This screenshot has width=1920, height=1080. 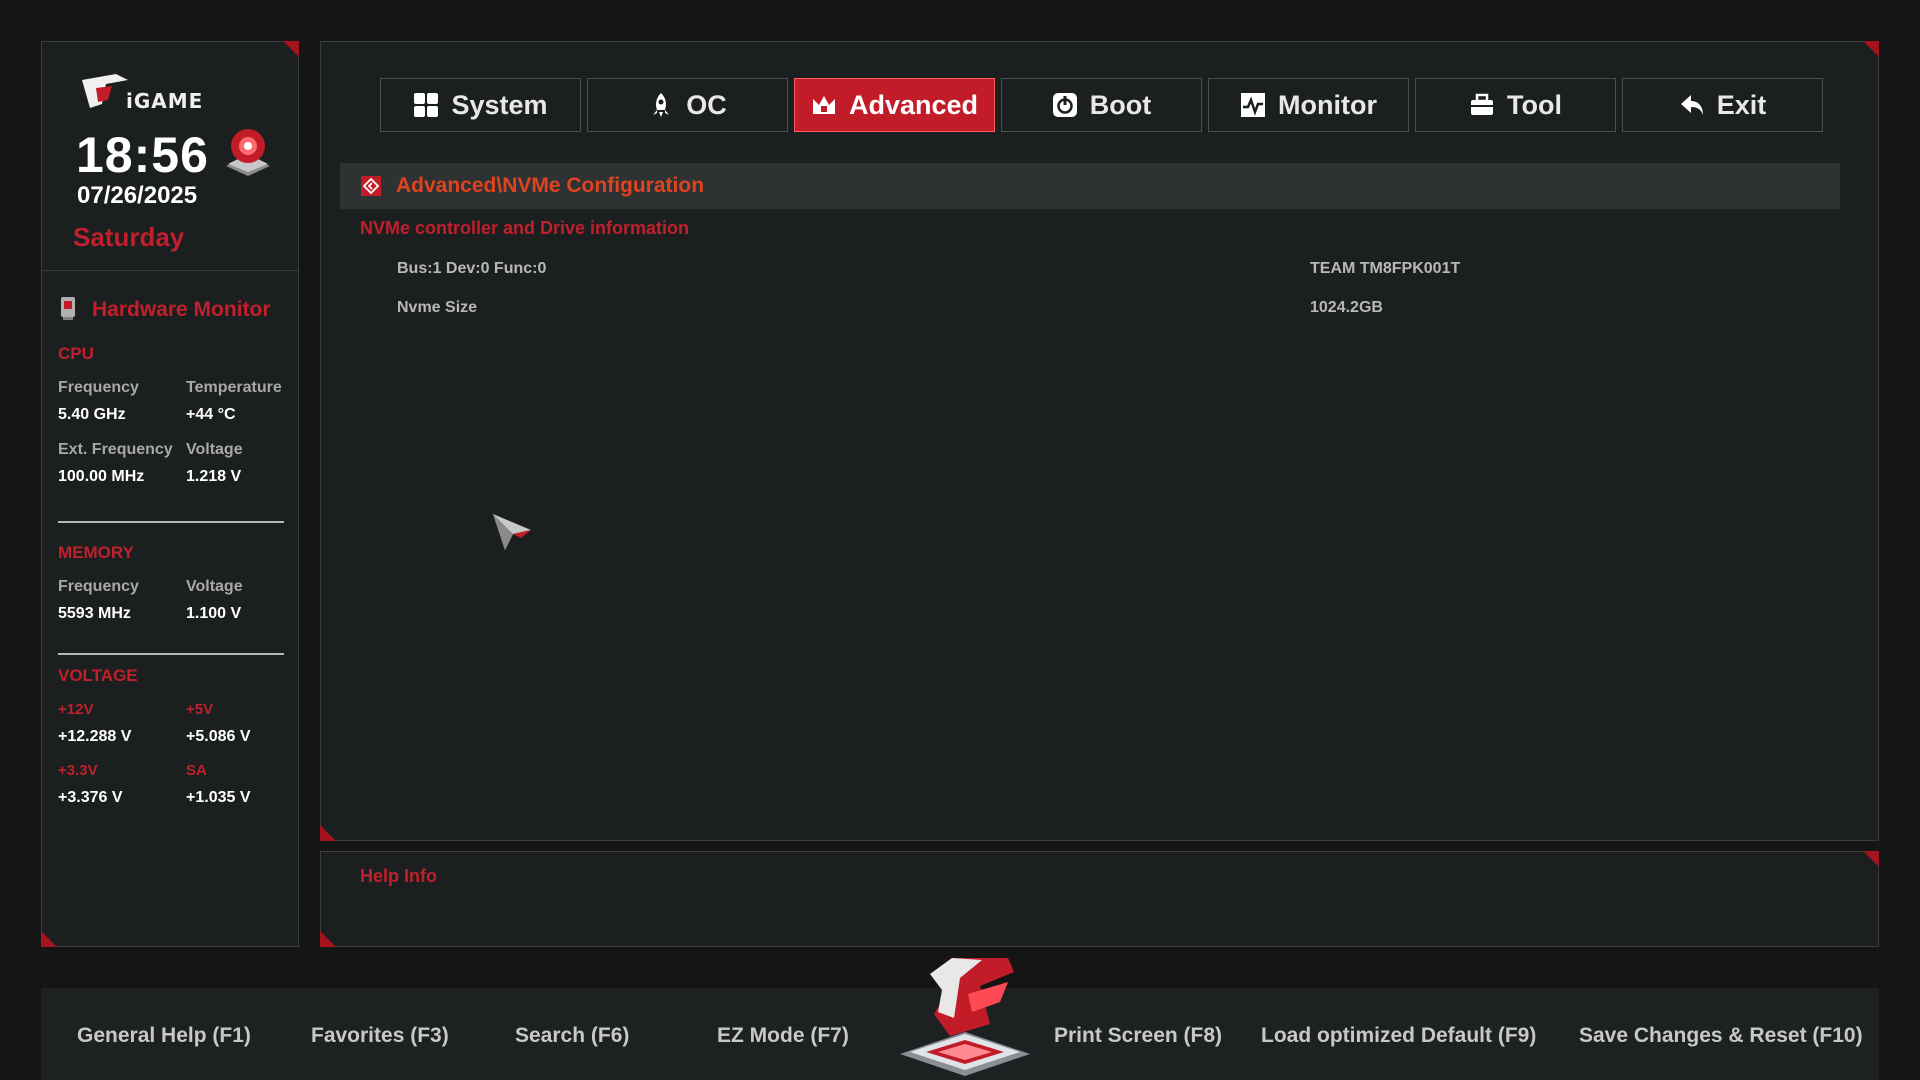 I want to click on cpu-divider, so click(x=171, y=522).